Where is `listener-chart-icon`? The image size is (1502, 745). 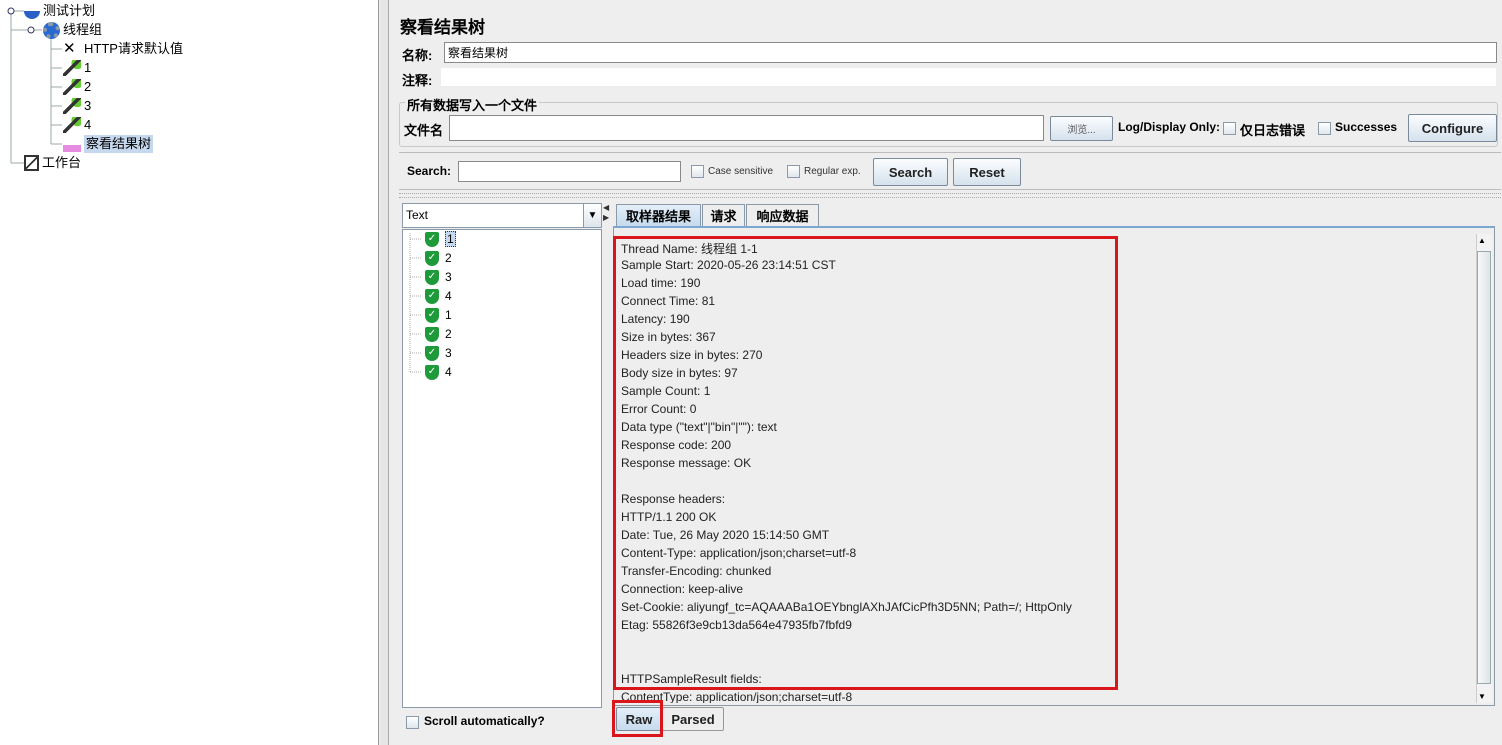 listener-chart-icon is located at coordinates (72, 144).